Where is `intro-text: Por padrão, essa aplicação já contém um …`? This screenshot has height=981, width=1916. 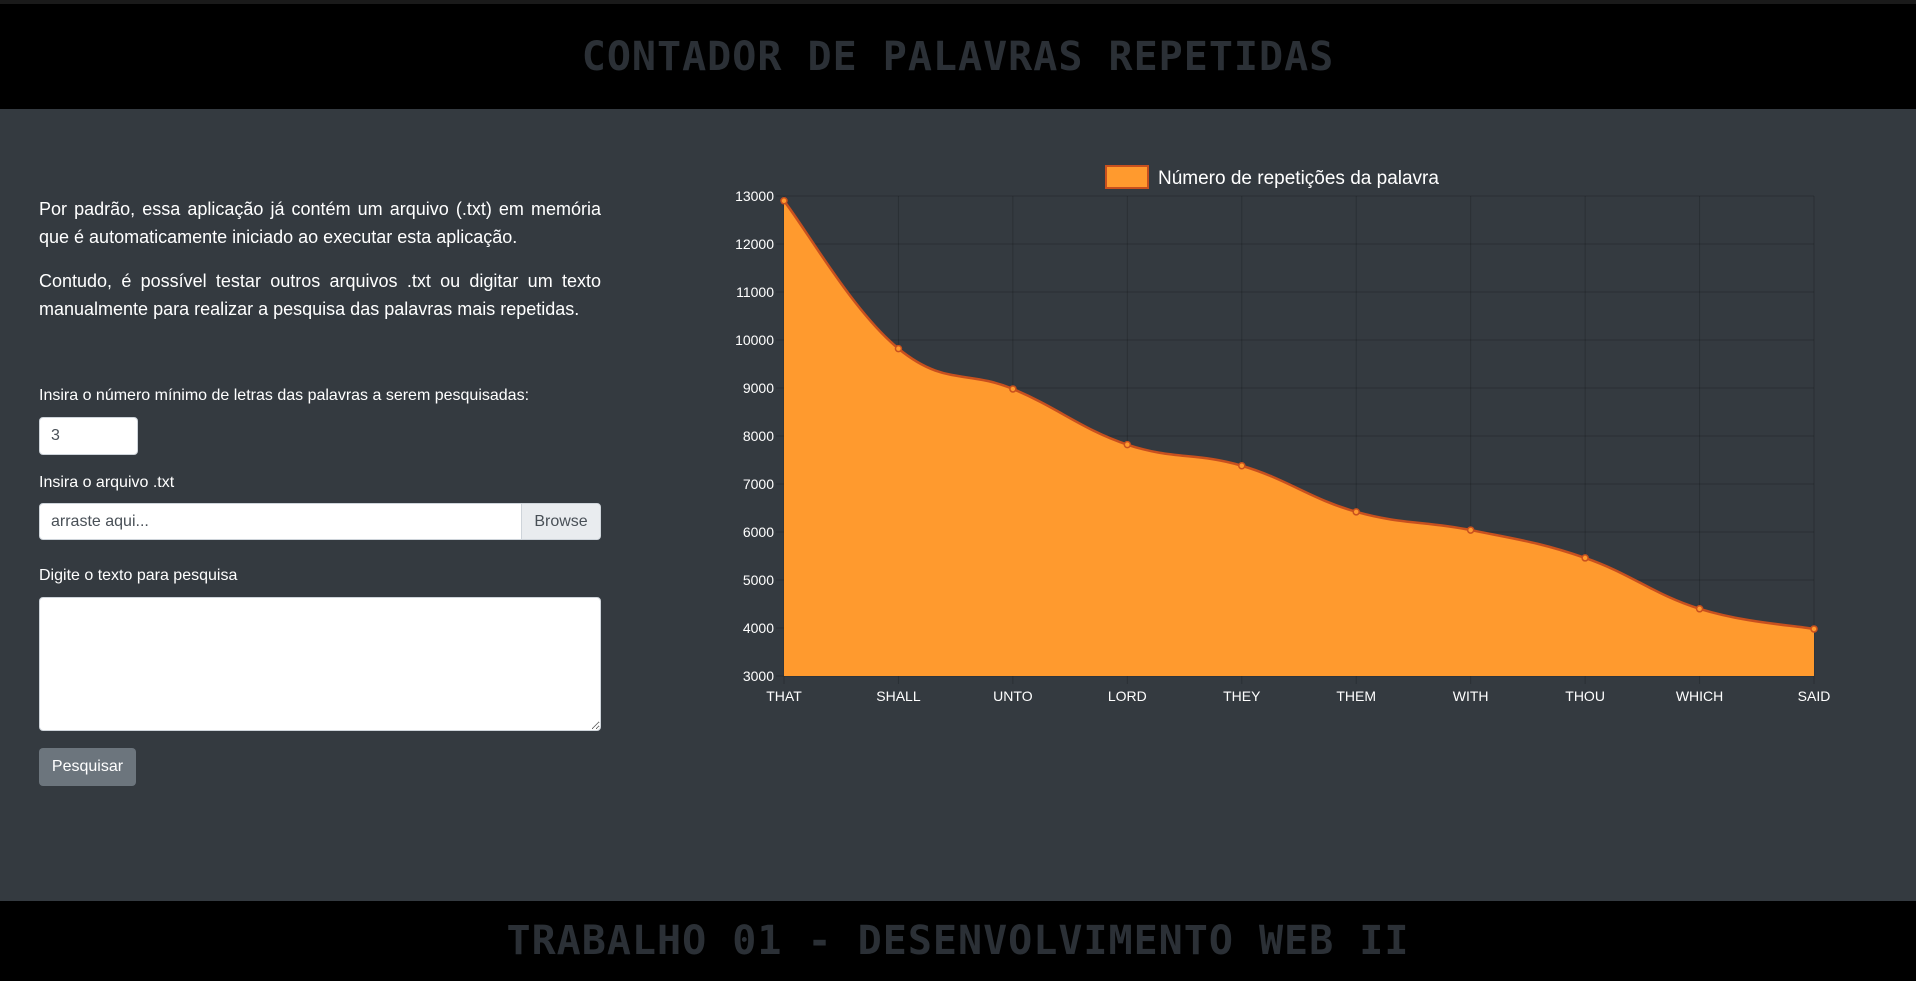
intro-text: Por padrão, essa aplicação já contém um … is located at coordinates (320, 259).